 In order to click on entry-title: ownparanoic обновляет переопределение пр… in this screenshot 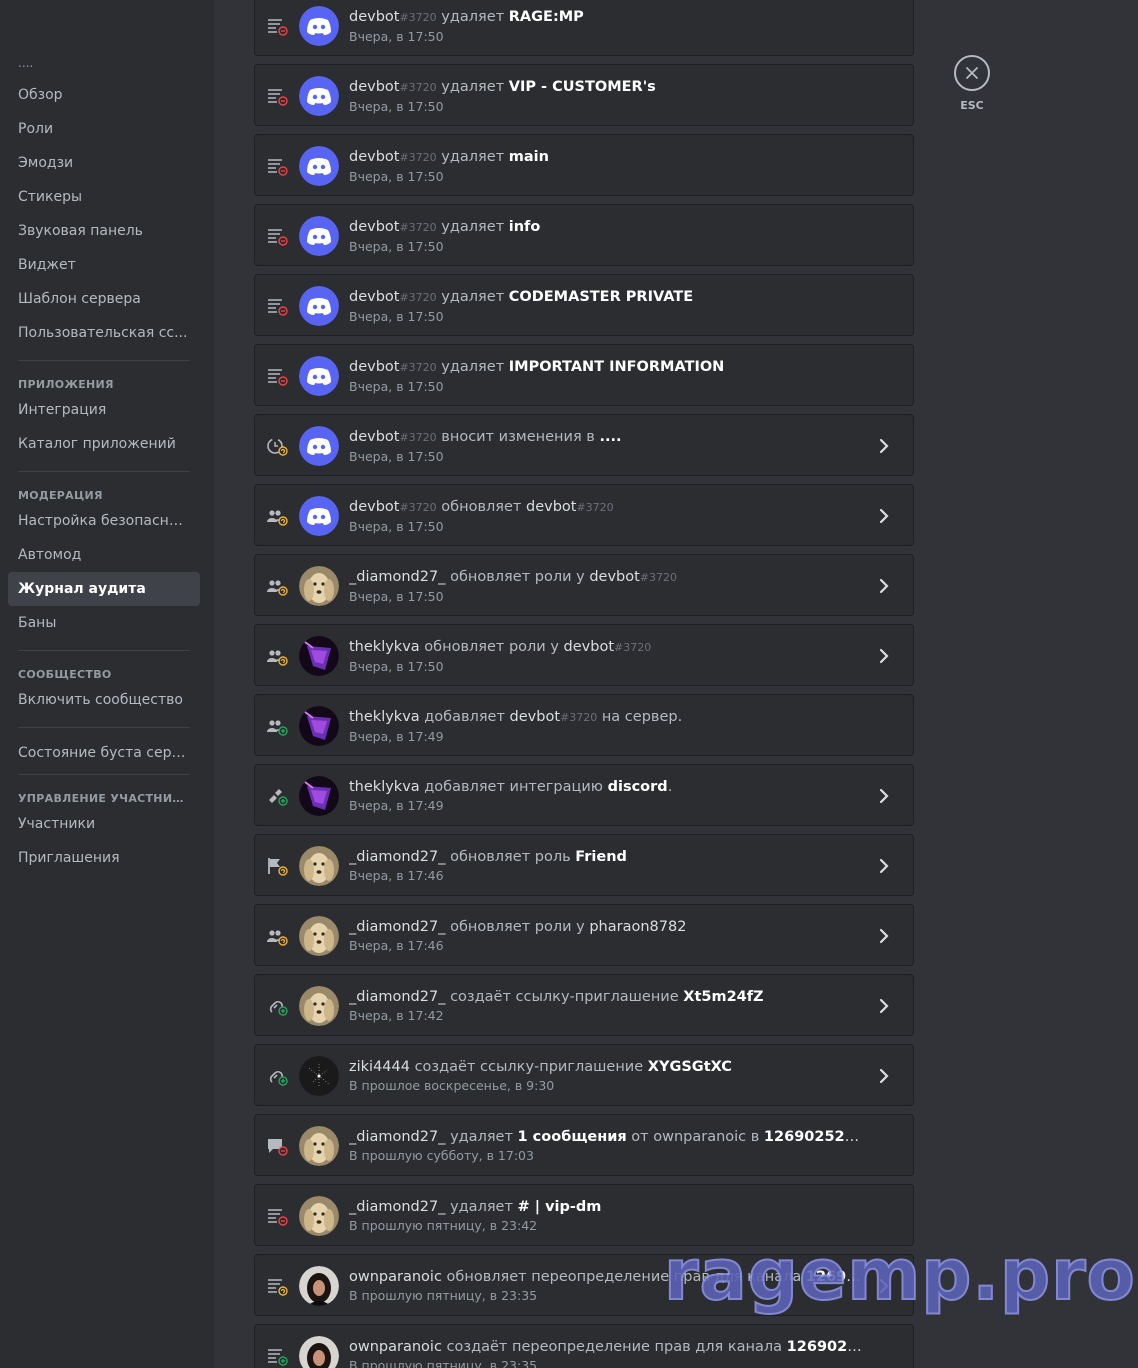, I will do `click(606, 1277)`.